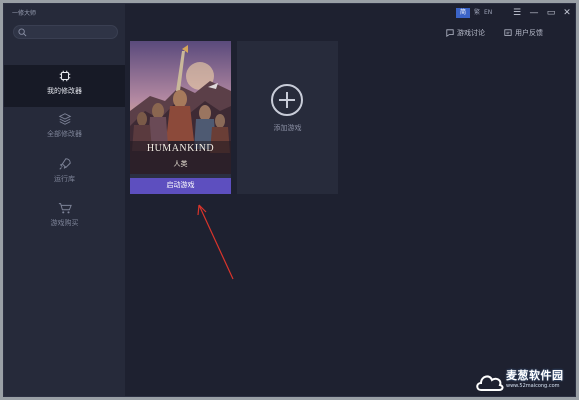 Image resolution: width=579 pixels, height=400 pixels. Describe the element at coordinates (64, 164) in the screenshot. I see `rocket-icon` at that location.